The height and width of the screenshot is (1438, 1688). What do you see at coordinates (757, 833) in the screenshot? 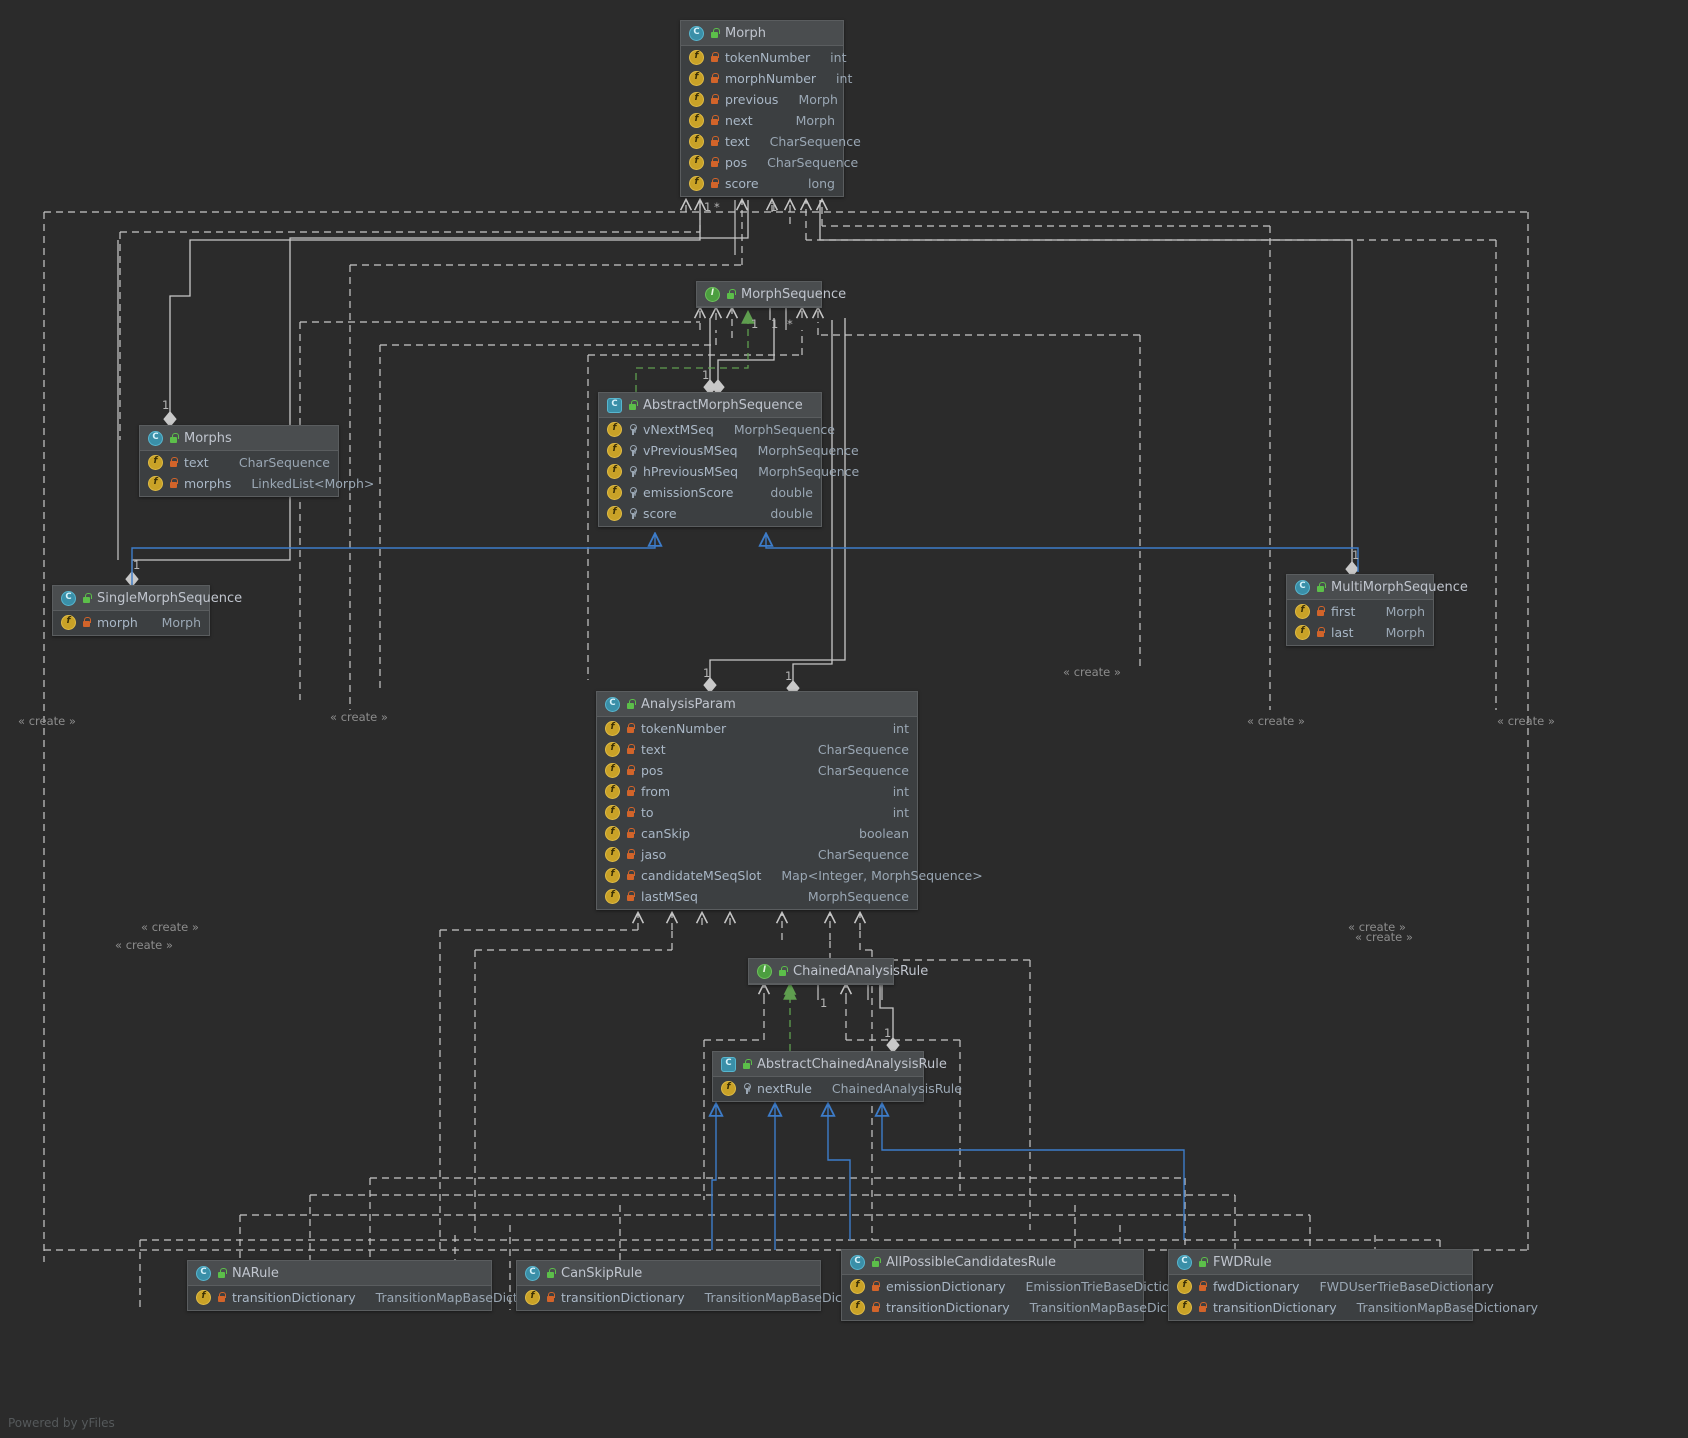
I see `uml-member-row: f canSkip boolean` at bounding box center [757, 833].